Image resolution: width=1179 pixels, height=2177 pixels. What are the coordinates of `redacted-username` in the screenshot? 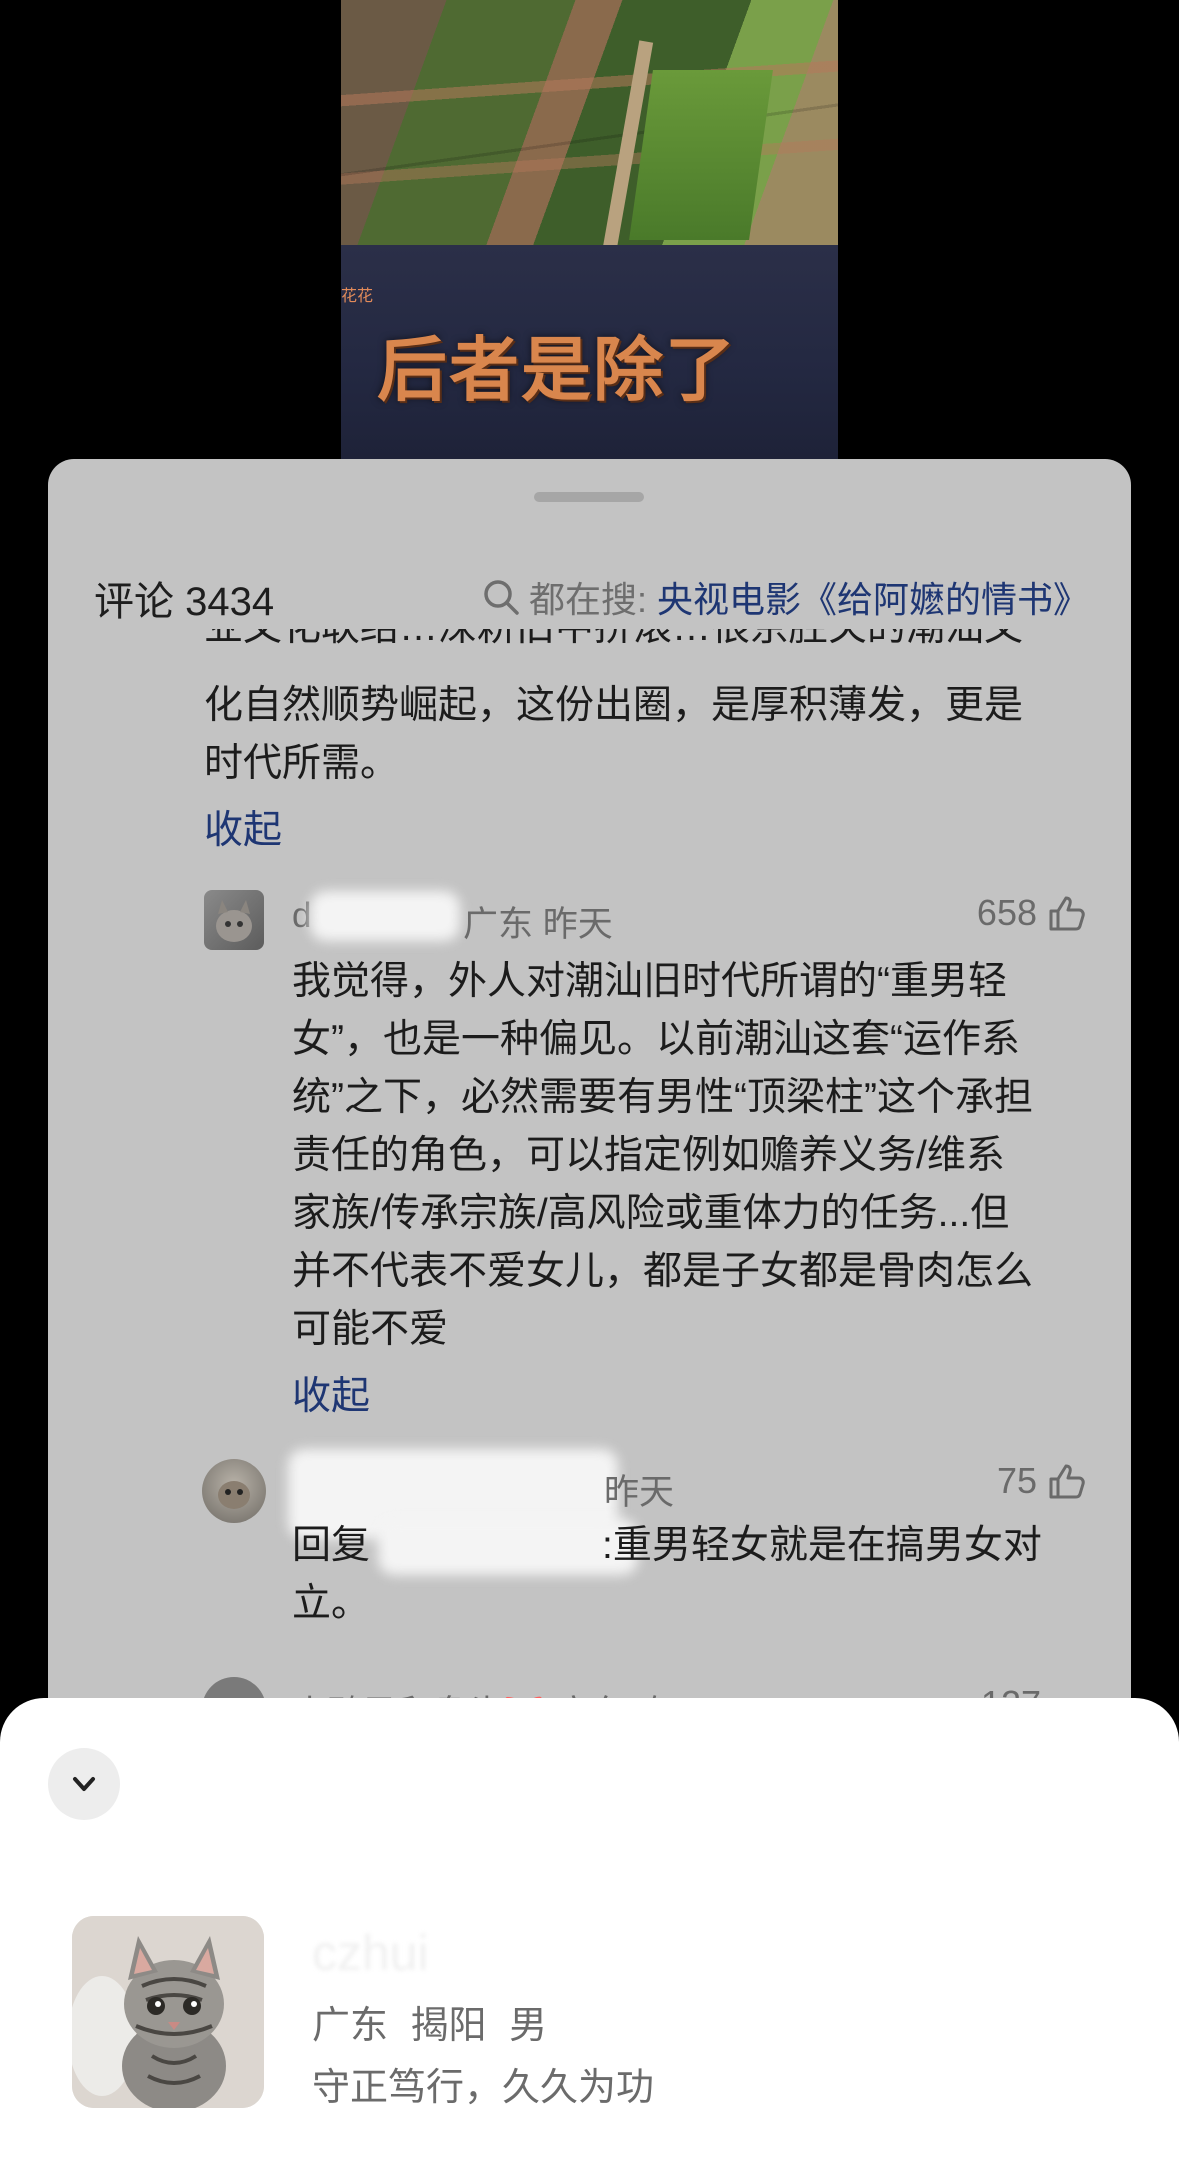 It's located at (385, 916).